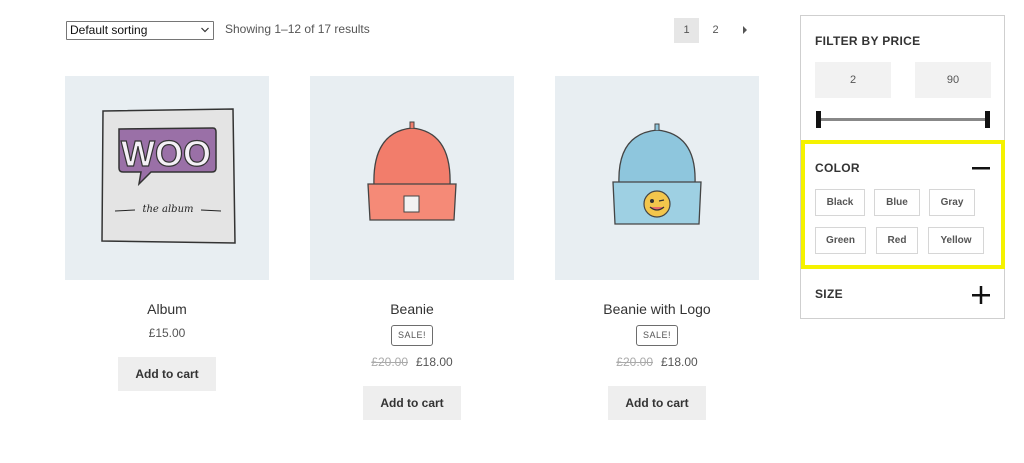 The width and height of the screenshot is (1024, 463). I want to click on page-1-button: 1, so click(686, 30).